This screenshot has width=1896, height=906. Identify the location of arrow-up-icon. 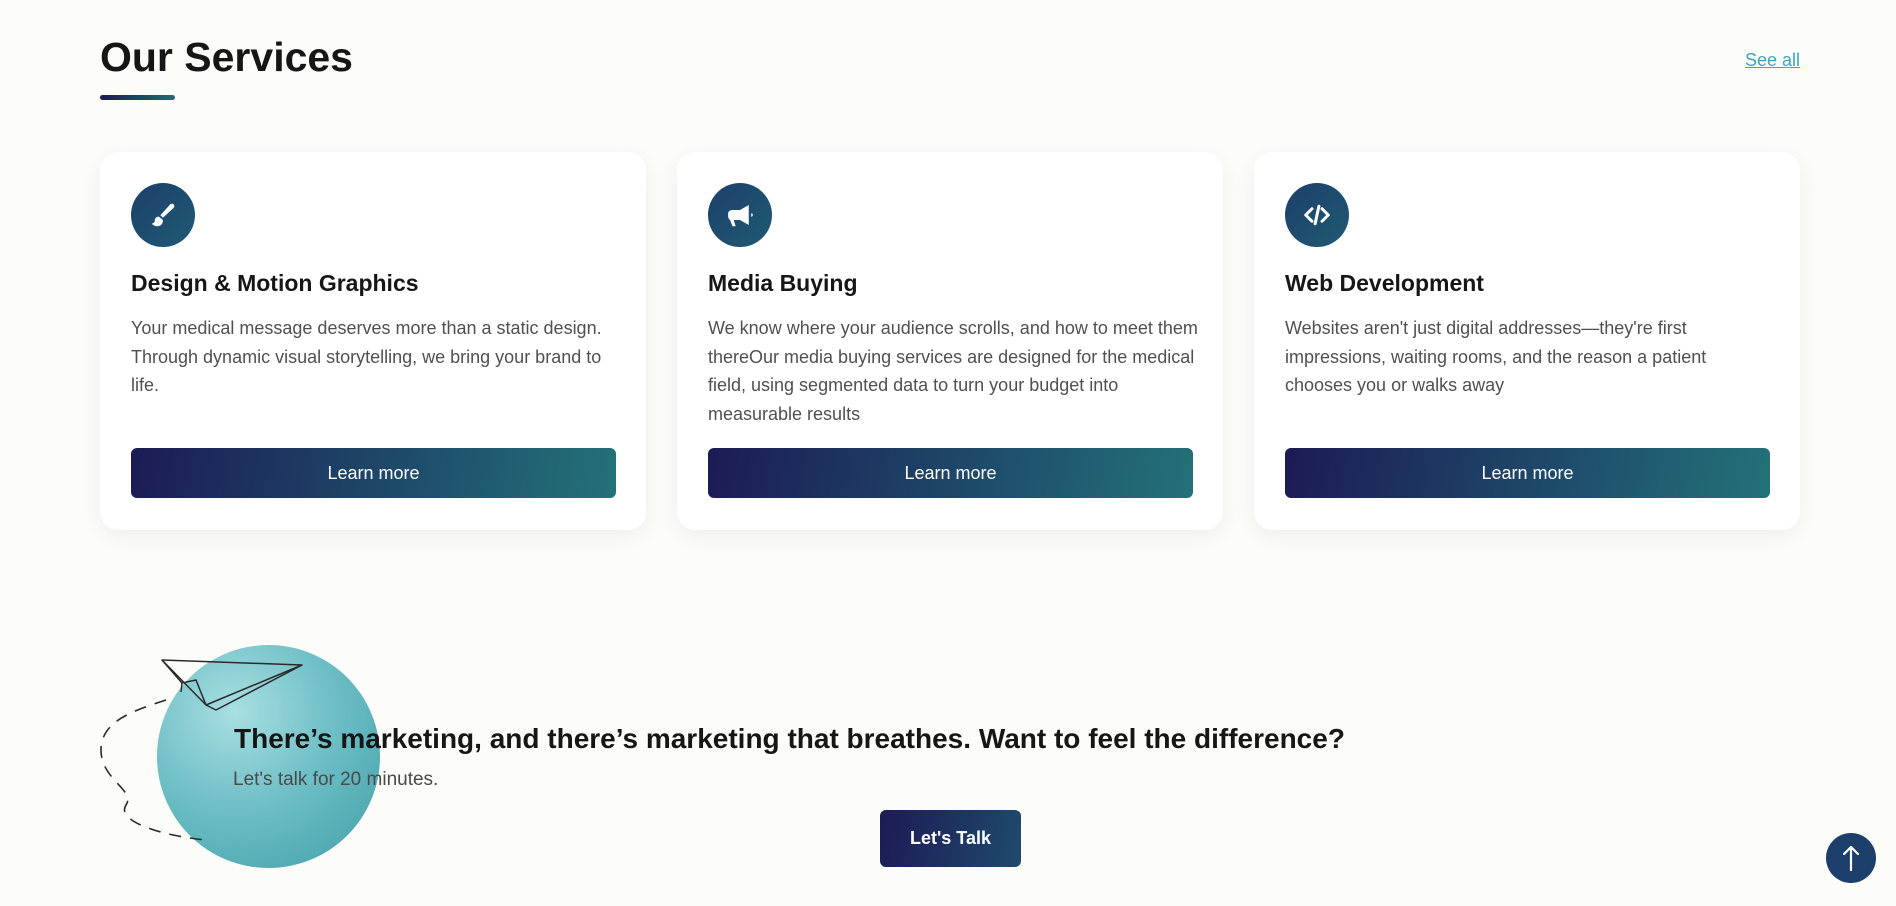
(1851, 858).